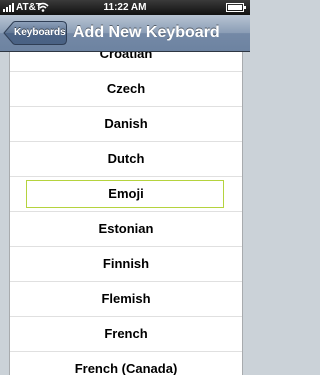 This screenshot has height=375, width=320. Describe the element at coordinates (126, 124) in the screenshot. I see `list-item-danish: Danish` at that location.